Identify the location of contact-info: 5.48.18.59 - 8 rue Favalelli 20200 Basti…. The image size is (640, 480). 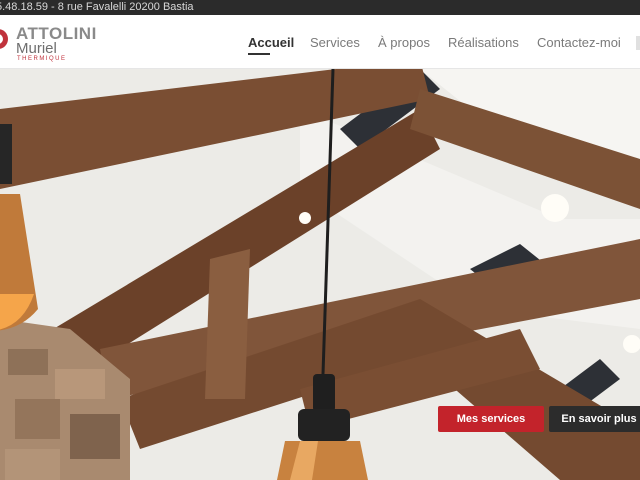
(97, 7).